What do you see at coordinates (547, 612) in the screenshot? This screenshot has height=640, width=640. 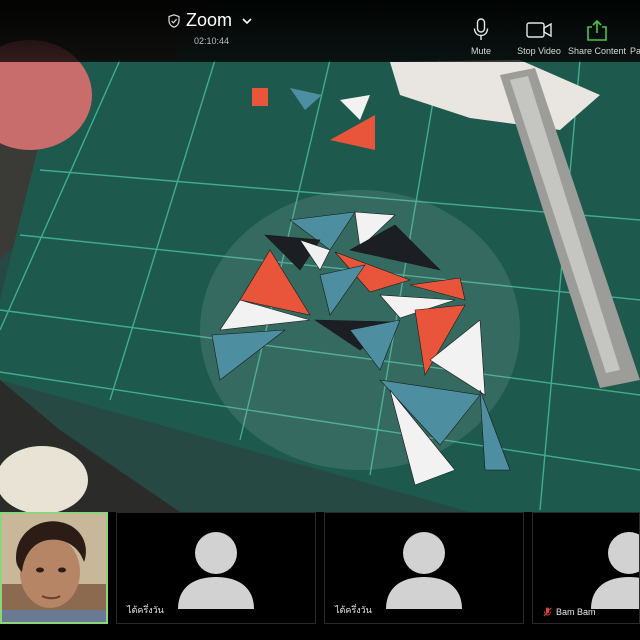 I see `muted-microphone-icon` at bounding box center [547, 612].